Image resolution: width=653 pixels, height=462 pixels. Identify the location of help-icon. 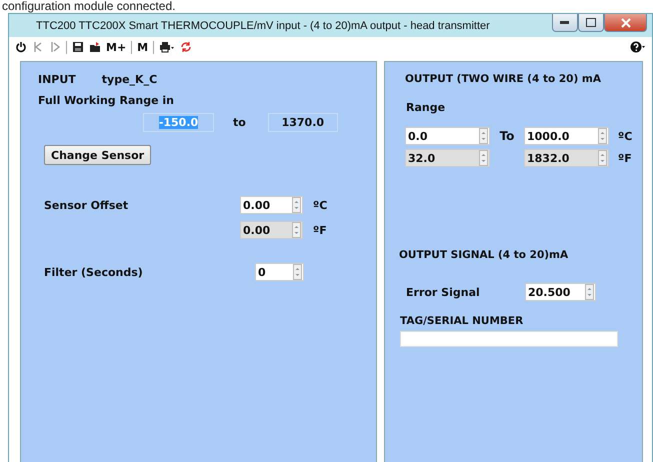
(638, 47).